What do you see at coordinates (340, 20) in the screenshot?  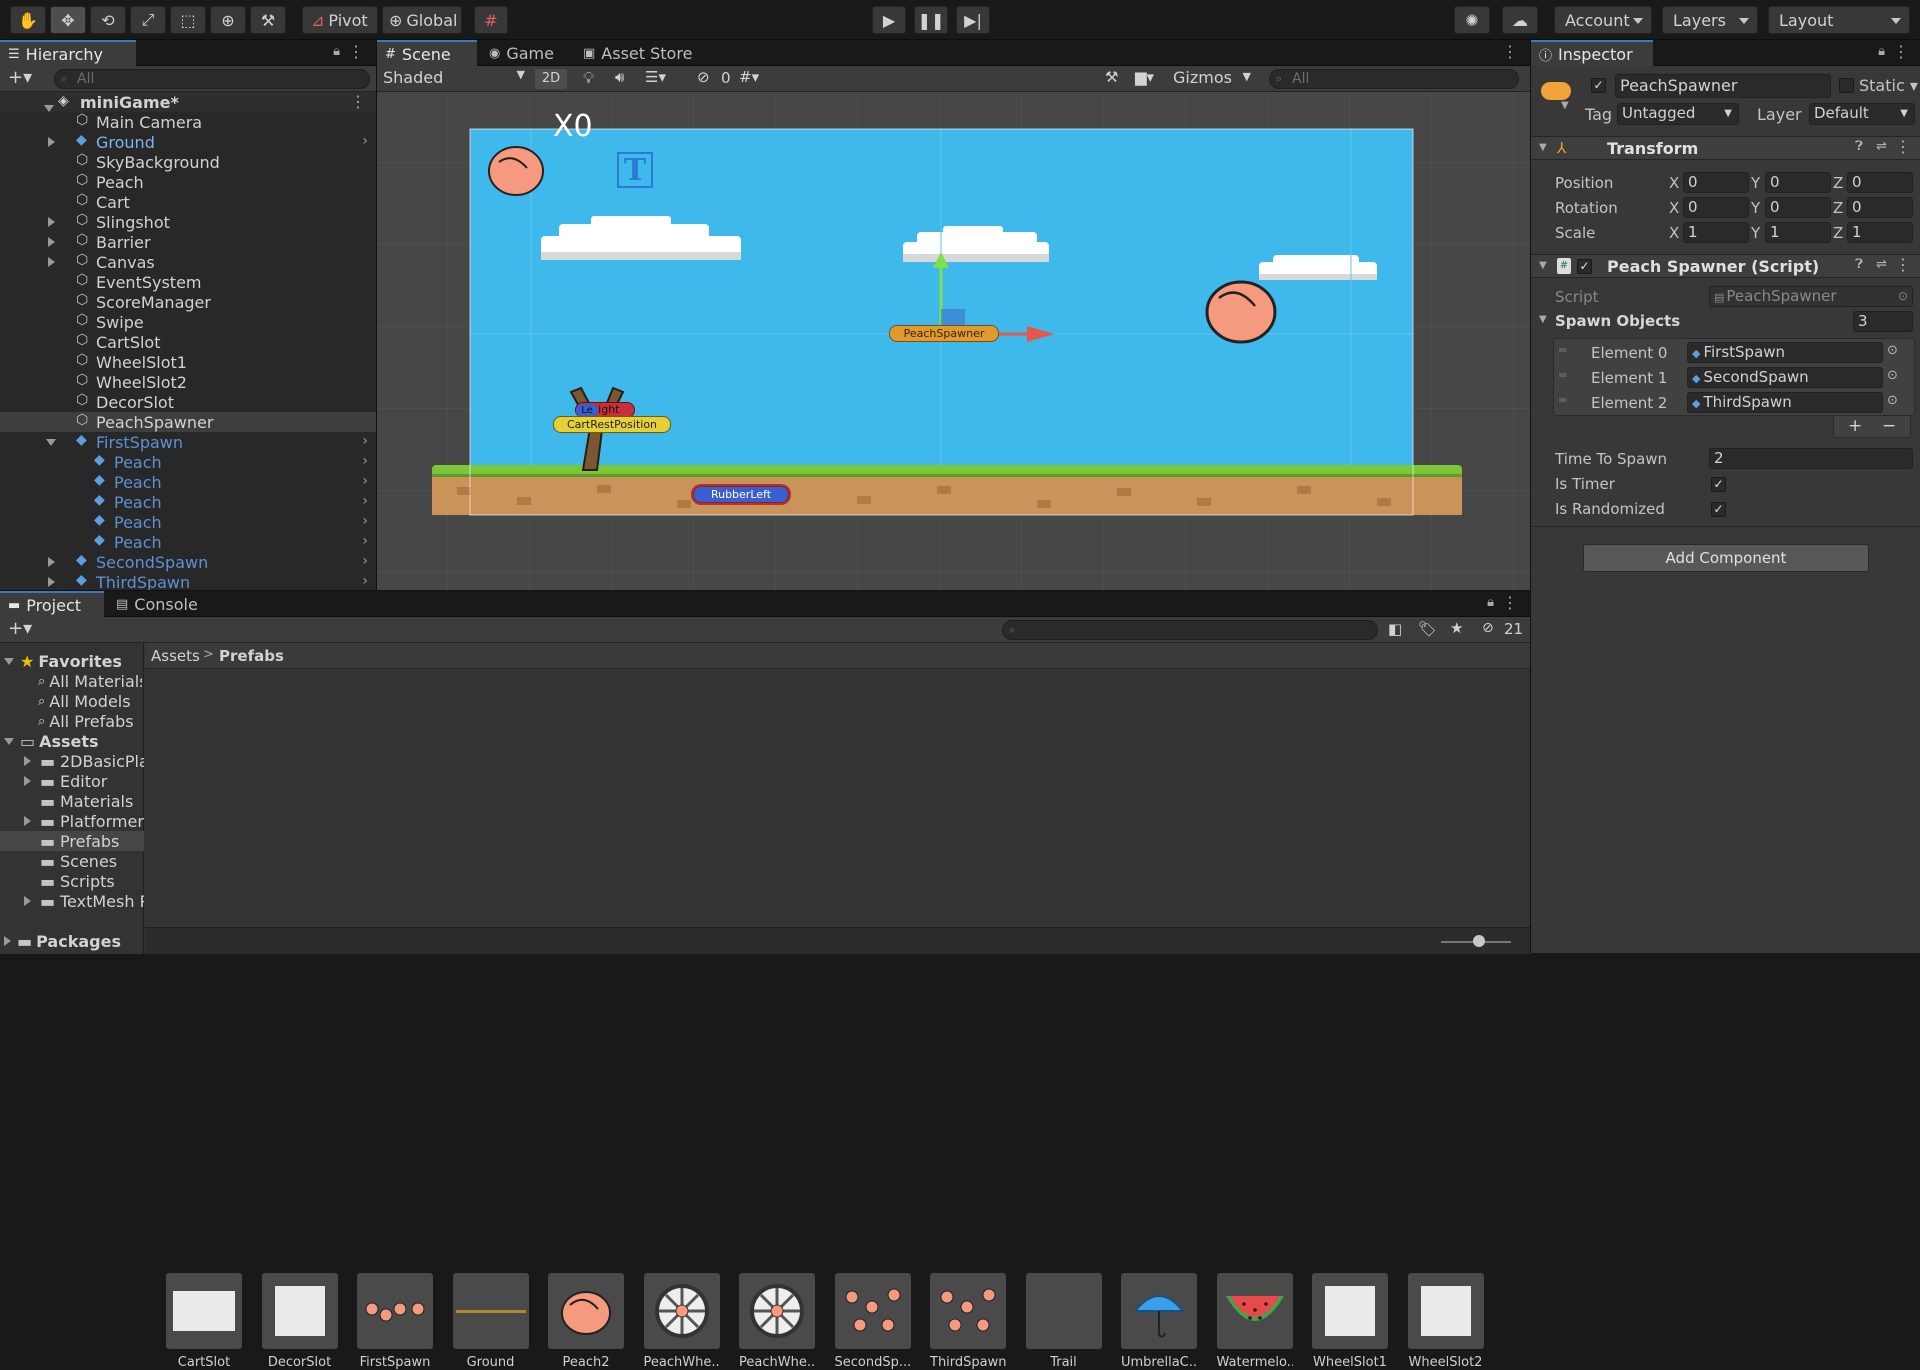 I see `pivot-toggle: ⊿ Pivot` at bounding box center [340, 20].